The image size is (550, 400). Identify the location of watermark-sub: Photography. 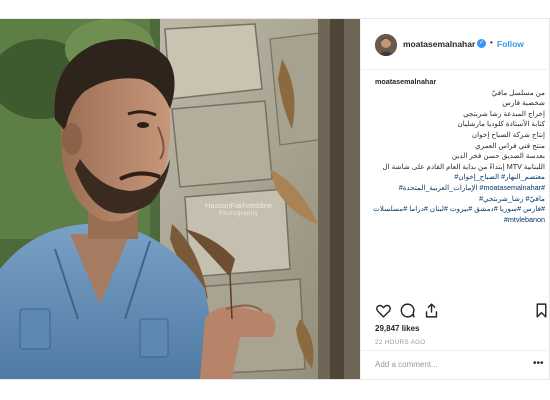
(238, 214).